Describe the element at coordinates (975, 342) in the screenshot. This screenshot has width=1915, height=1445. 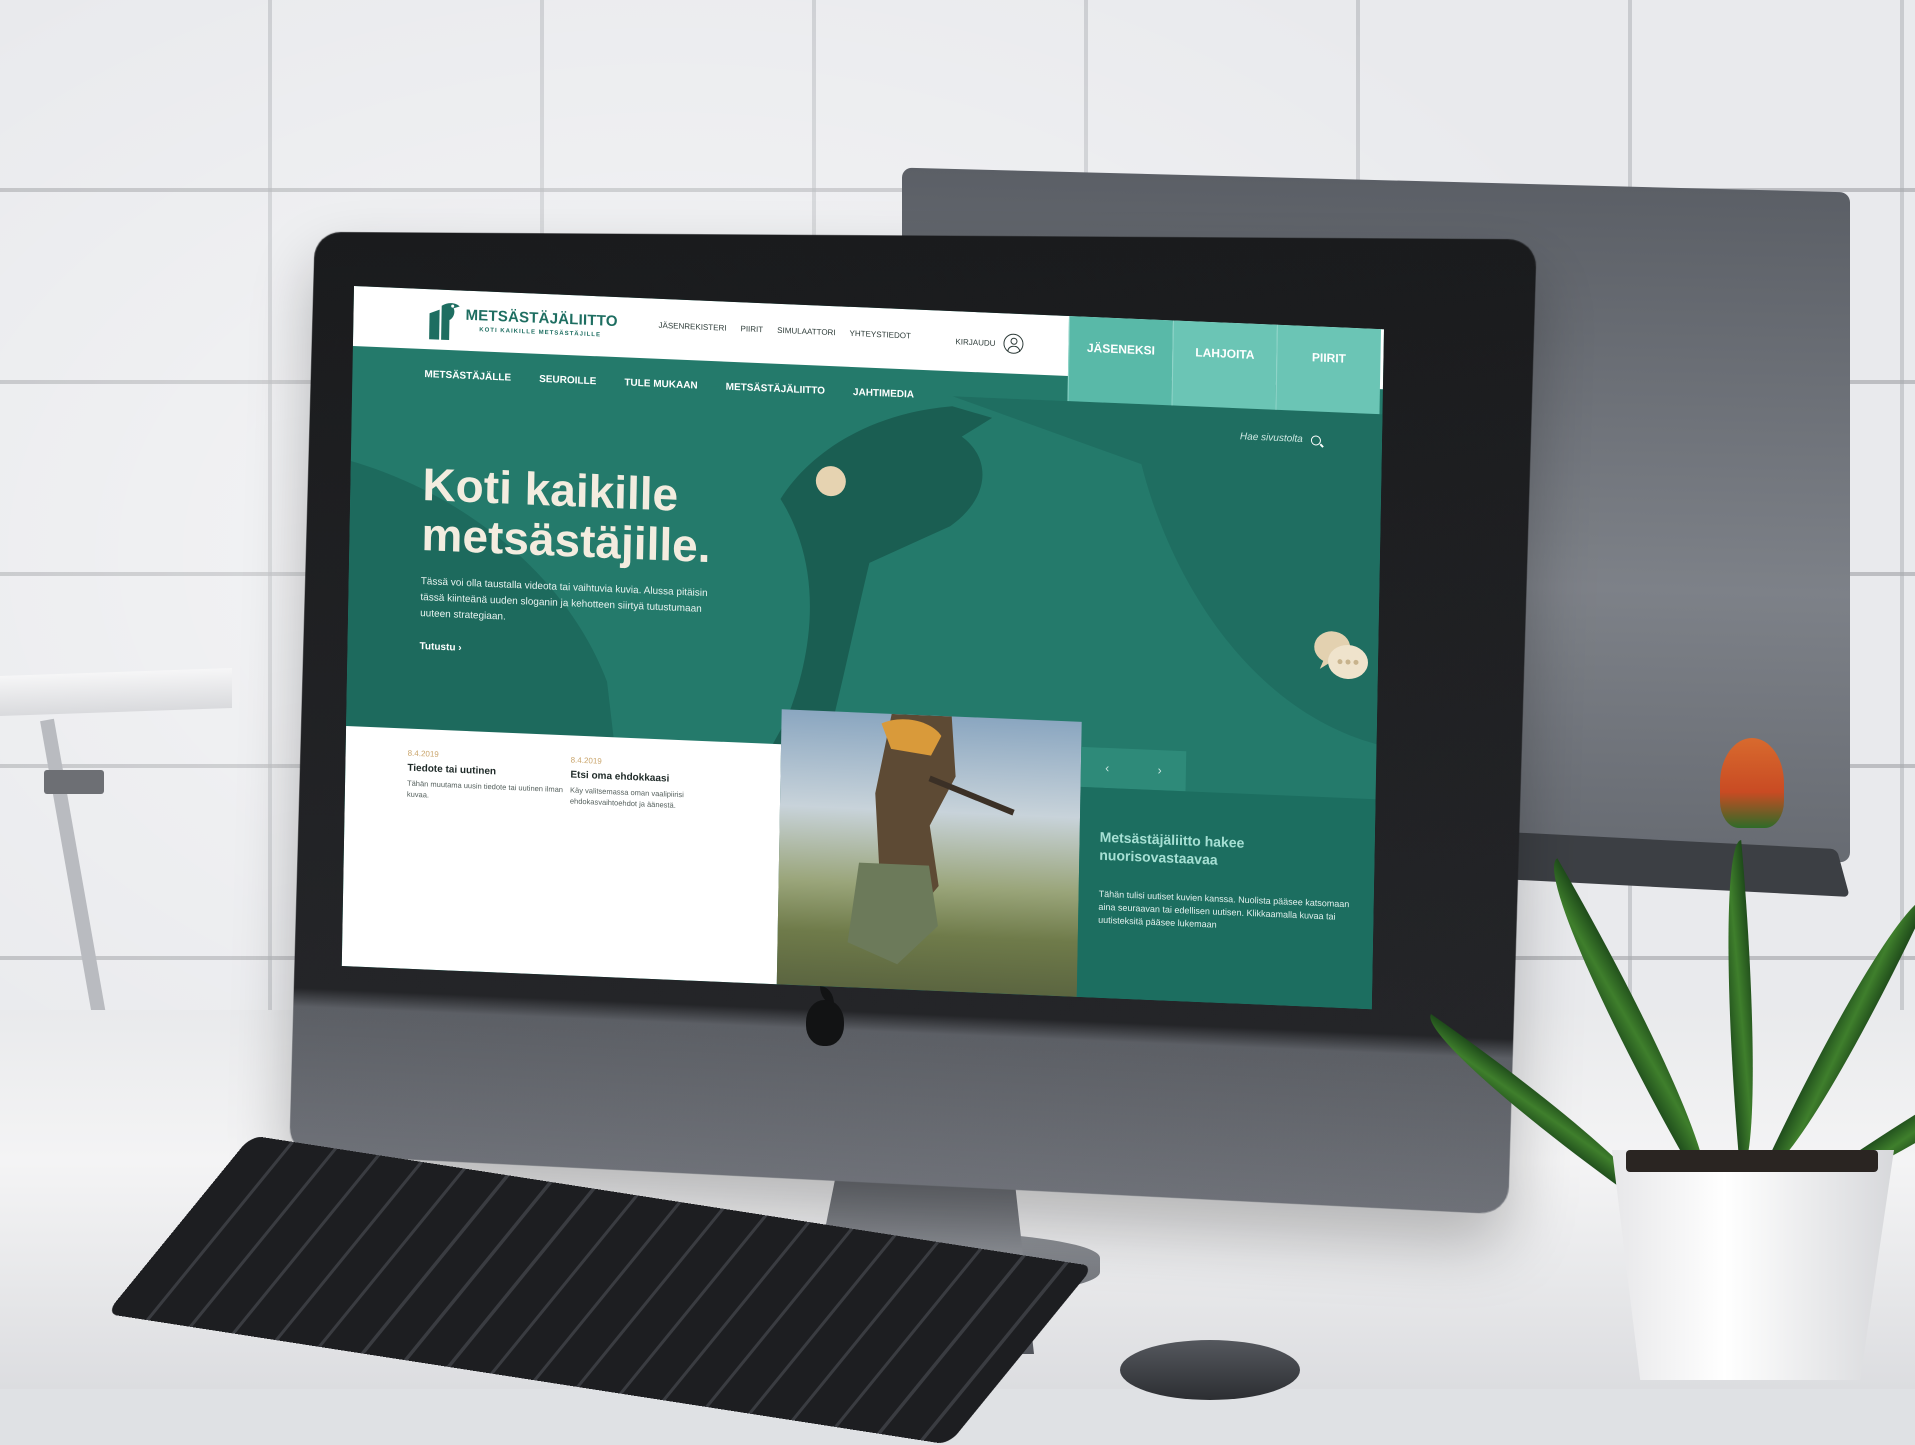
I see `login-label: KIRJAUDU` at that location.